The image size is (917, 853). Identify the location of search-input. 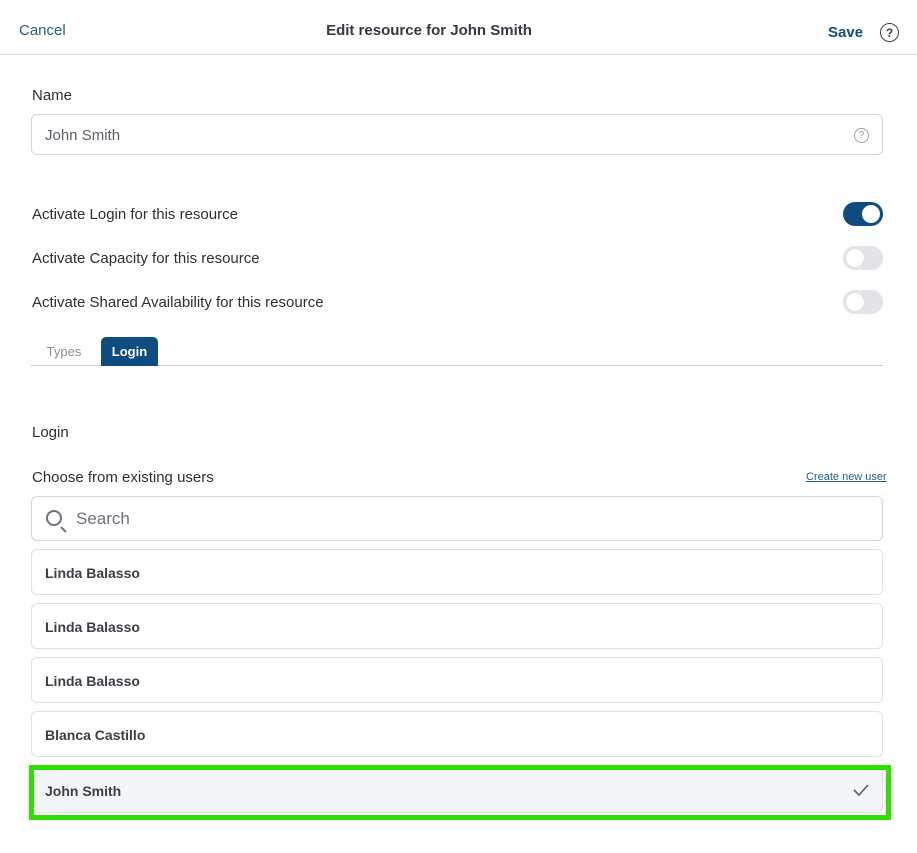
(471, 519).